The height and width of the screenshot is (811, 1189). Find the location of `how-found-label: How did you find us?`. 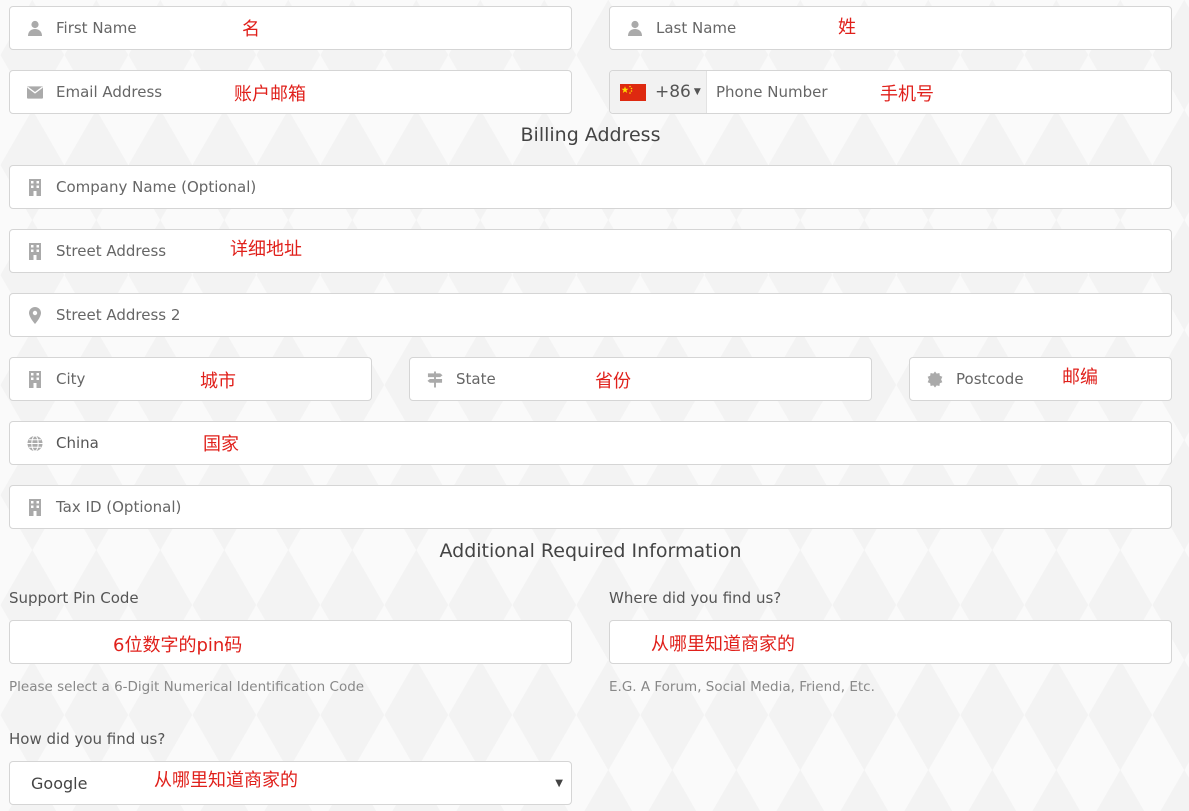

how-found-label: How did you find us? is located at coordinates (87, 739).